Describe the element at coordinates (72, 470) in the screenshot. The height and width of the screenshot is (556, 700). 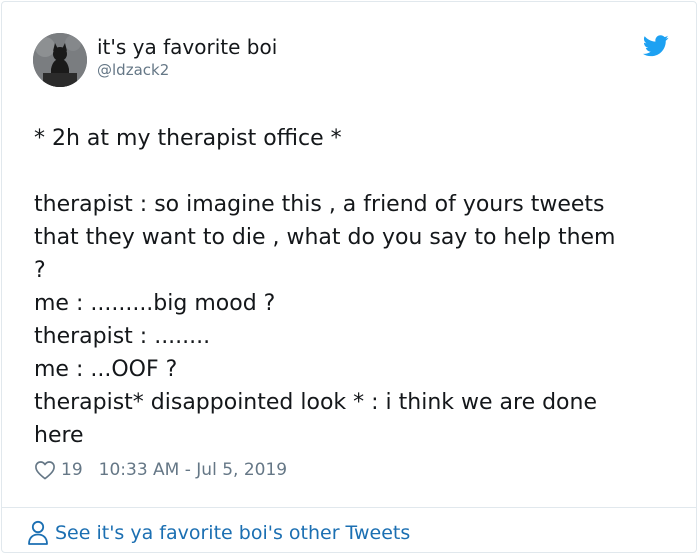
I see `like-count: 19` at that location.